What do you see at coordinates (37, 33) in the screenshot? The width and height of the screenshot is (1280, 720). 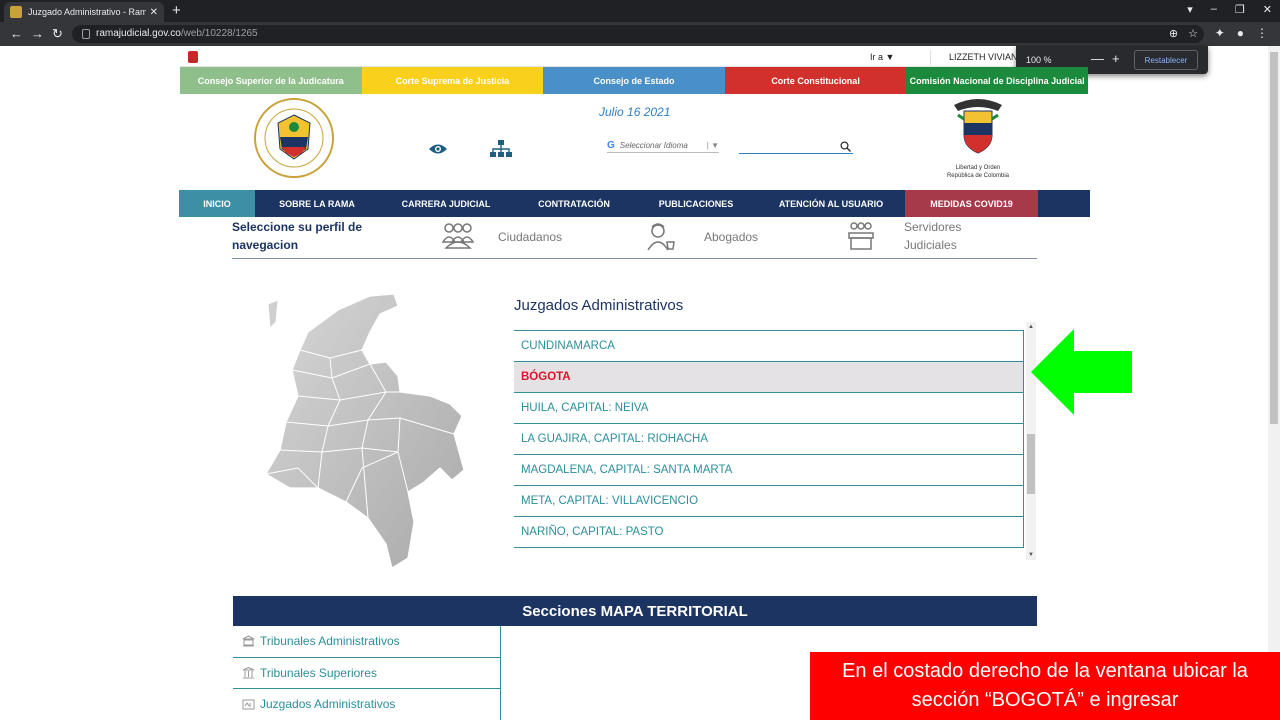 I see `forward-button: →` at bounding box center [37, 33].